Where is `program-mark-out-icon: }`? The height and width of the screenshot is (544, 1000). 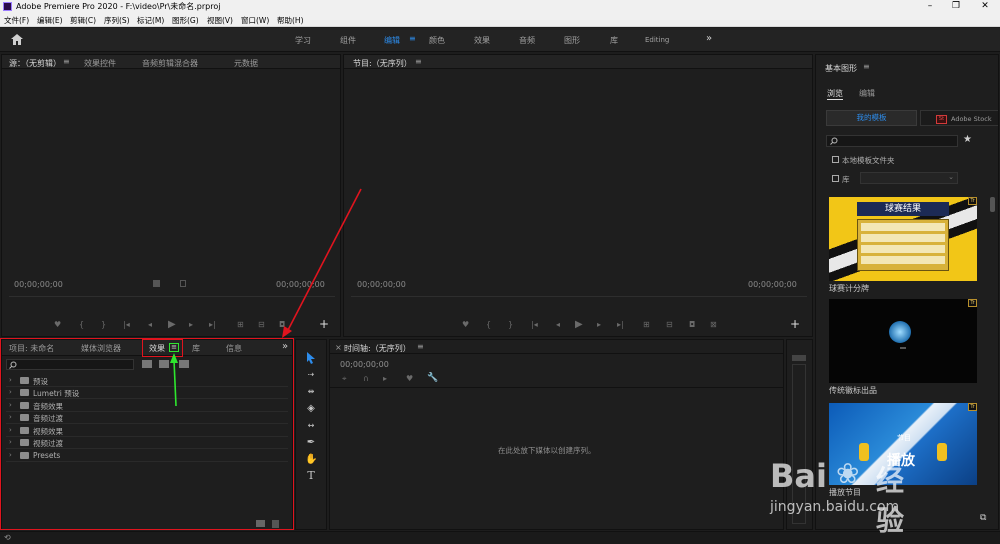
program-mark-out-icon: } is located at coordinates (510, 324).